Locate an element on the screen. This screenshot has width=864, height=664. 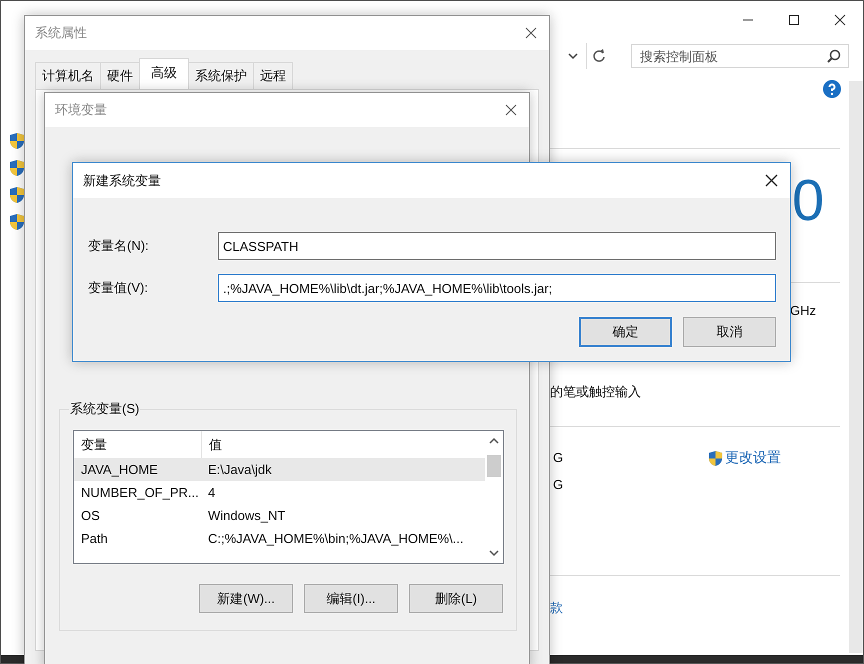
scrollbar is located at coordinates (856, 367).